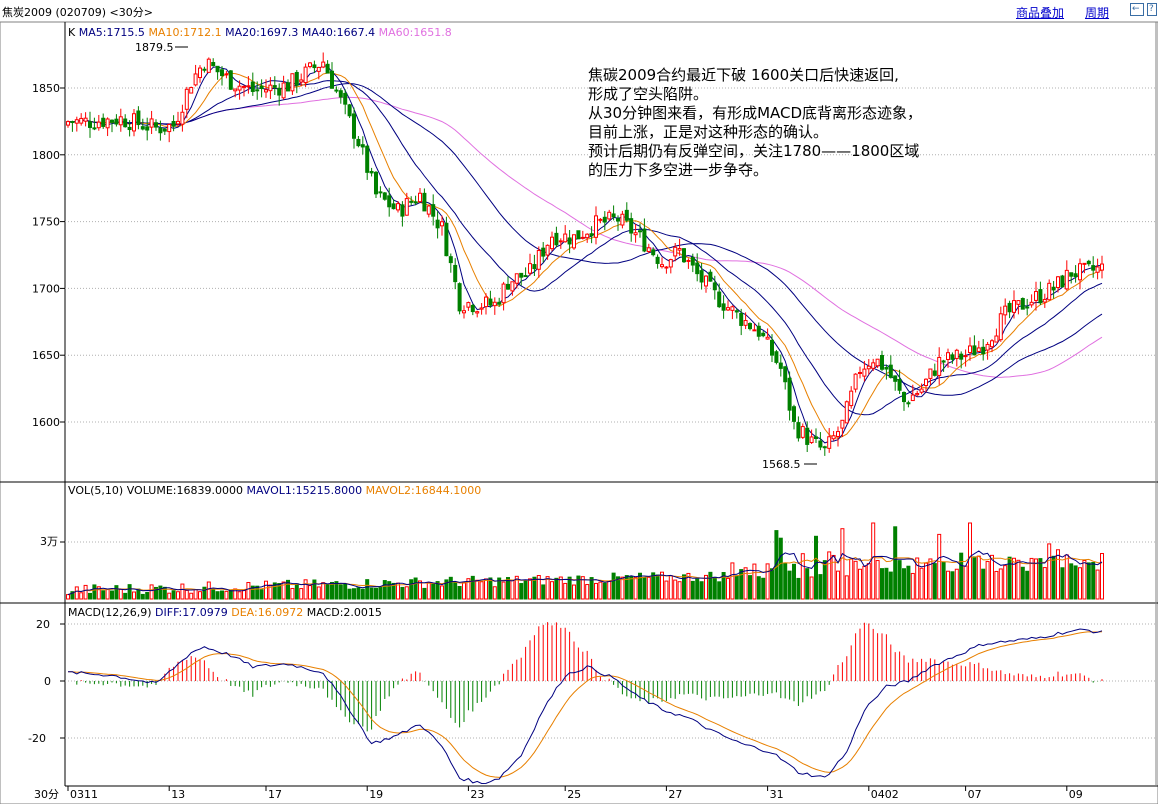 The height and width of the screenshot is (804, 1158). What do you see at coordinates (97, 490) in the screenshot?
I see `legend-item: VOL(5,10)` at bounding box center [97, 490].